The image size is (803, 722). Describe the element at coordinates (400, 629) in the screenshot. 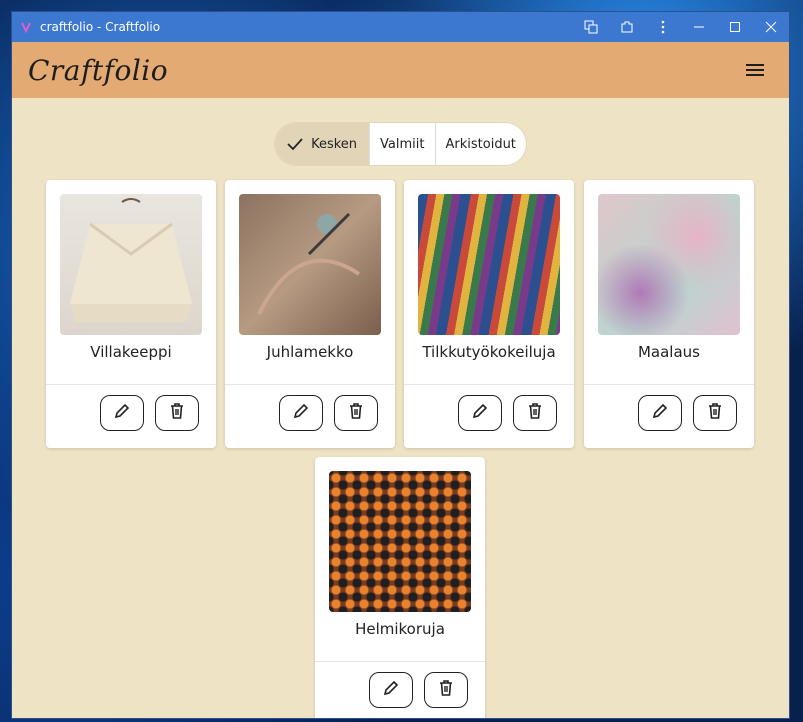

I see `project-title: Helmikoruja` at that location.